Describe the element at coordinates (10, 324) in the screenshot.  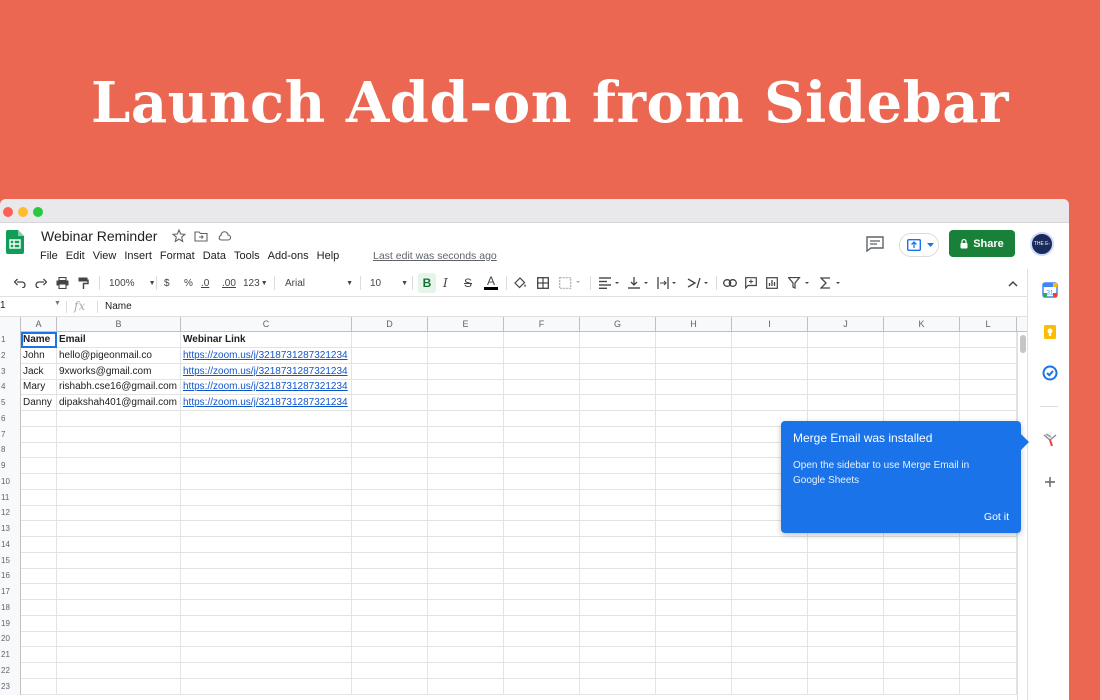
I see `select-all-corner` at that location.